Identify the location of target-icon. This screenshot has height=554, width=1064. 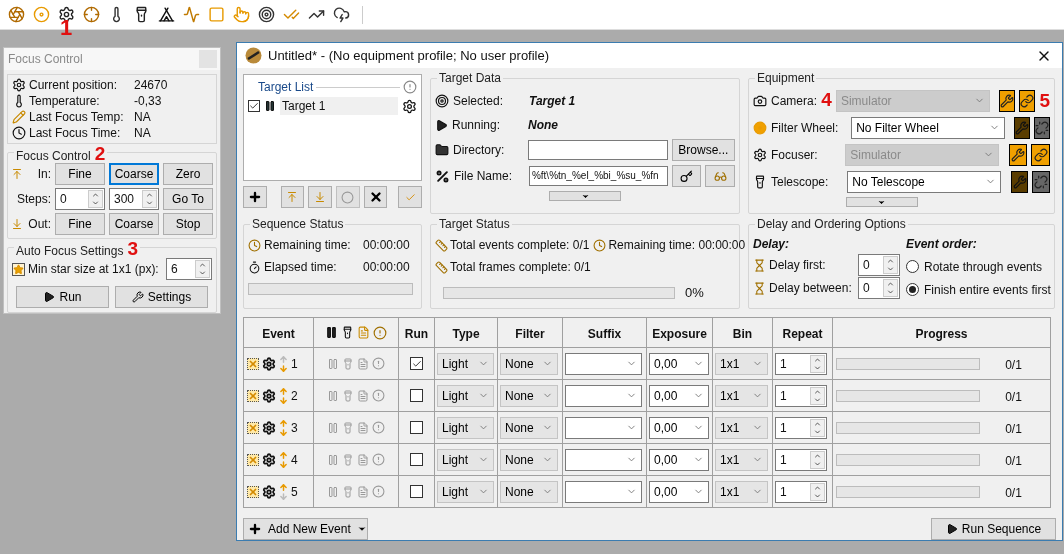
(266, 14).